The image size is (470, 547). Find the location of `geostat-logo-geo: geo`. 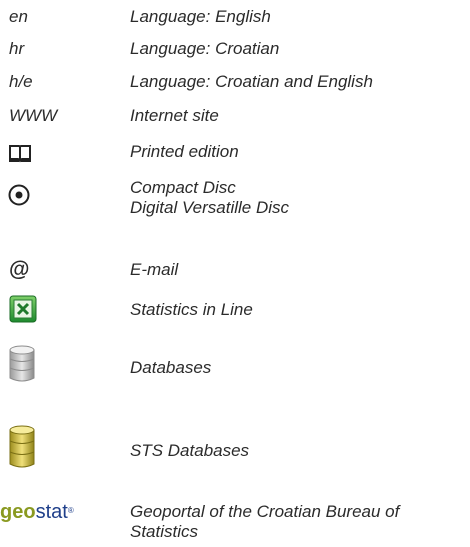

geostat-logo-geo: geo is located at coordinates (18, 512).